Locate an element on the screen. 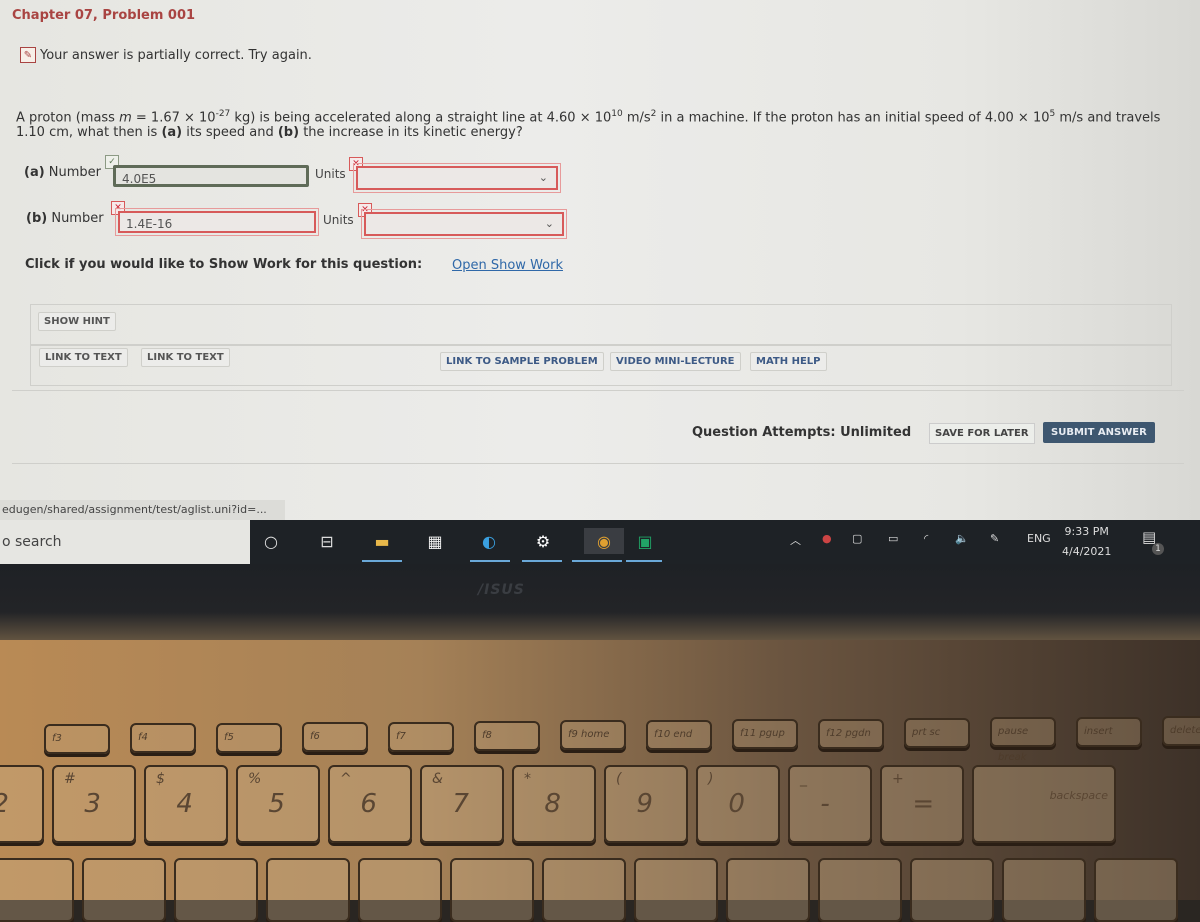  taskbar-search-input: o search is located at coordinates (125, 542).